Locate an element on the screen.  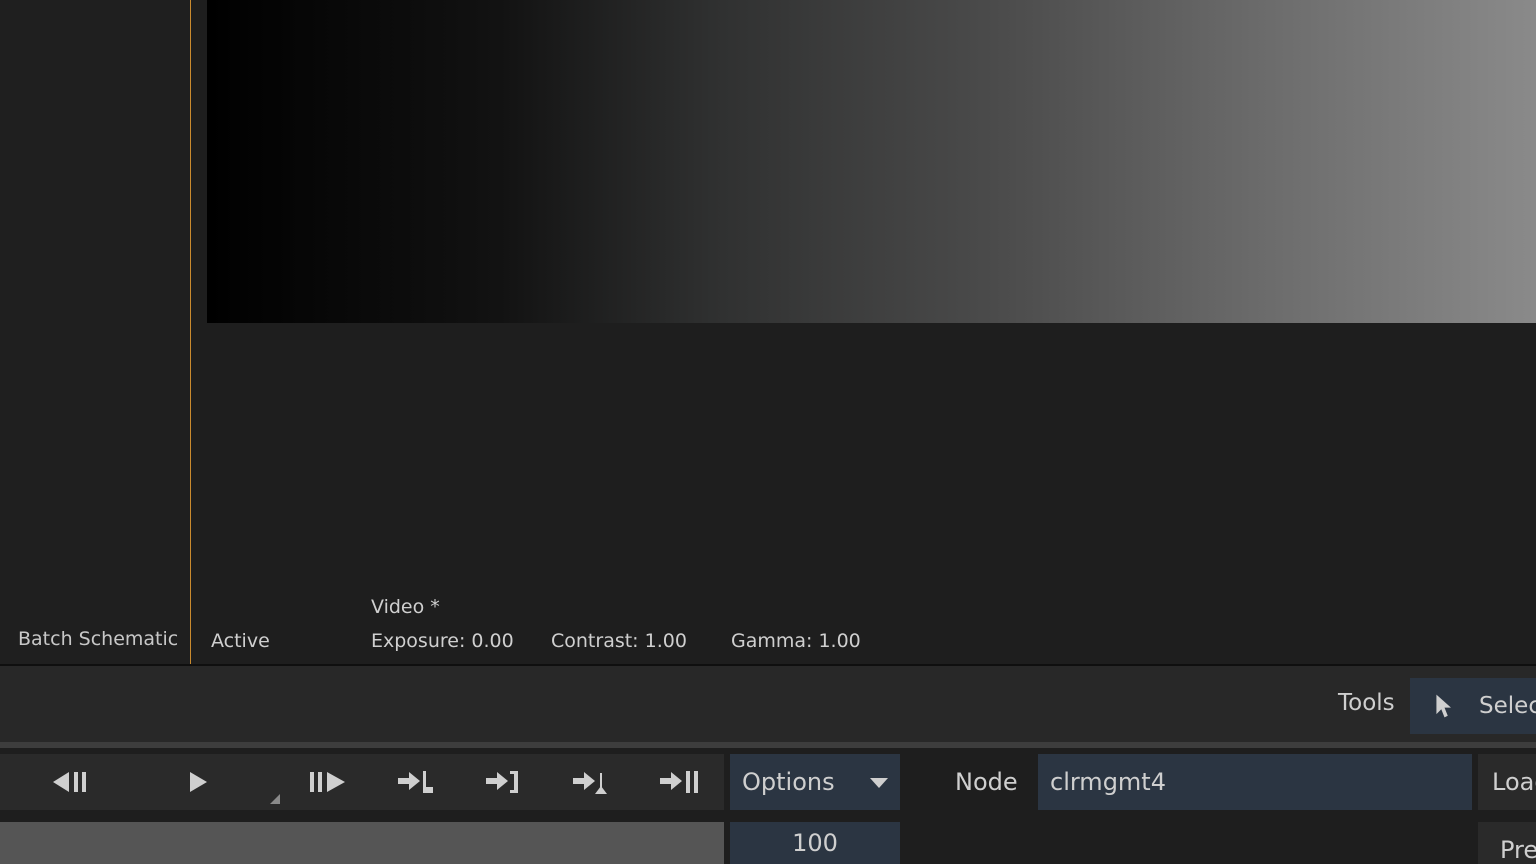
load-button: Load is located at coordinates (1507, 782).